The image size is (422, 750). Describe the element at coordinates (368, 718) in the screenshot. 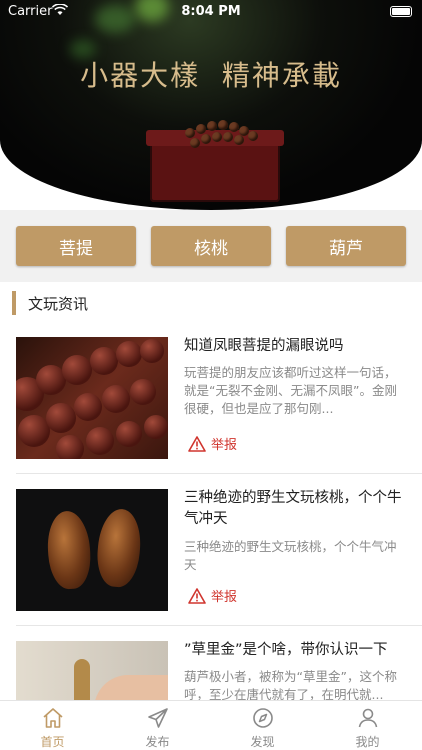

I see `user-icon` at that location.